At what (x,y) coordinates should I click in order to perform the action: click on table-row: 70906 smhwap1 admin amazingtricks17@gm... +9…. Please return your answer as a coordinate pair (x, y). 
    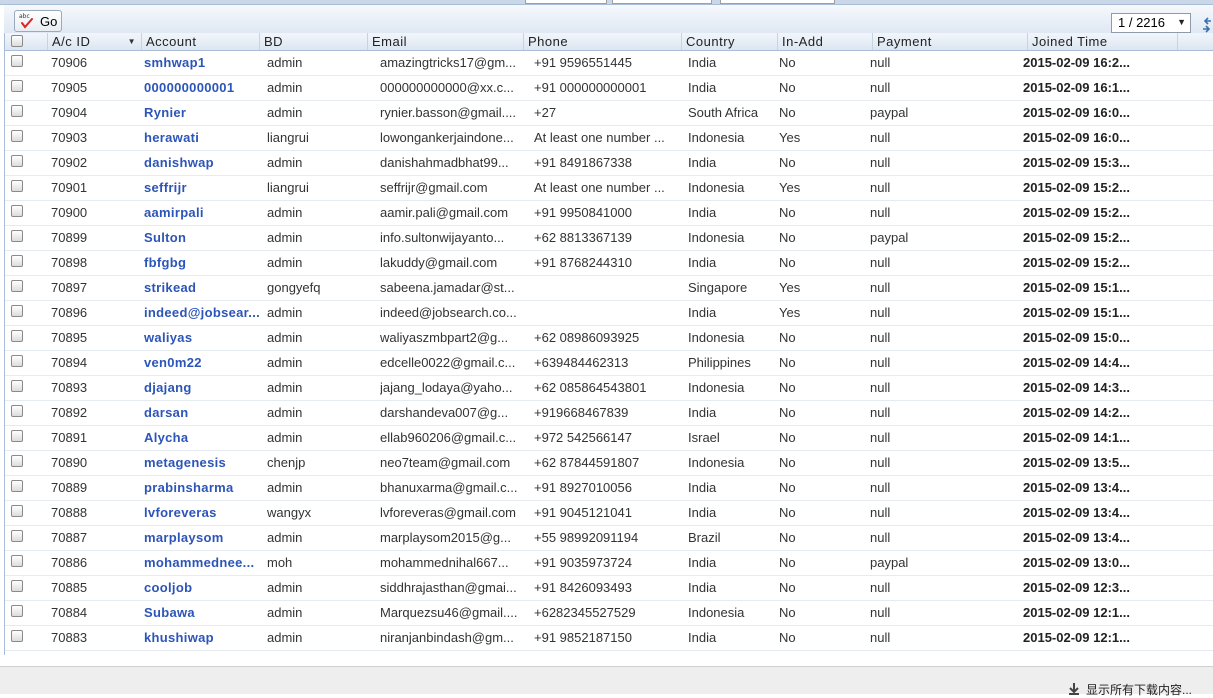
    Looking at the image, I should click on (609, 63).